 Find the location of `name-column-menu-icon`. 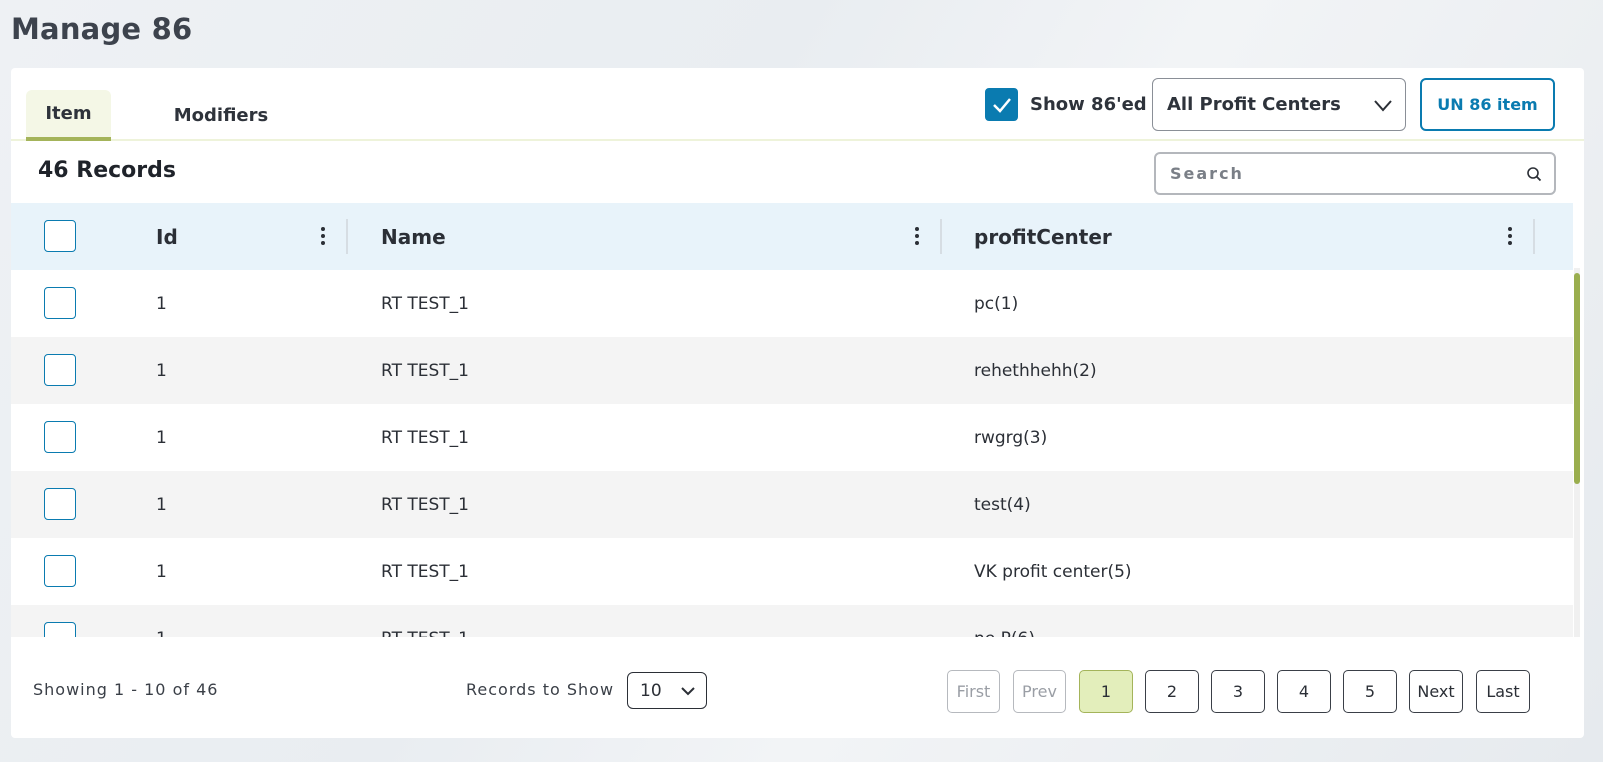

name-column-menu-icon is located at coordinates (917, 236).